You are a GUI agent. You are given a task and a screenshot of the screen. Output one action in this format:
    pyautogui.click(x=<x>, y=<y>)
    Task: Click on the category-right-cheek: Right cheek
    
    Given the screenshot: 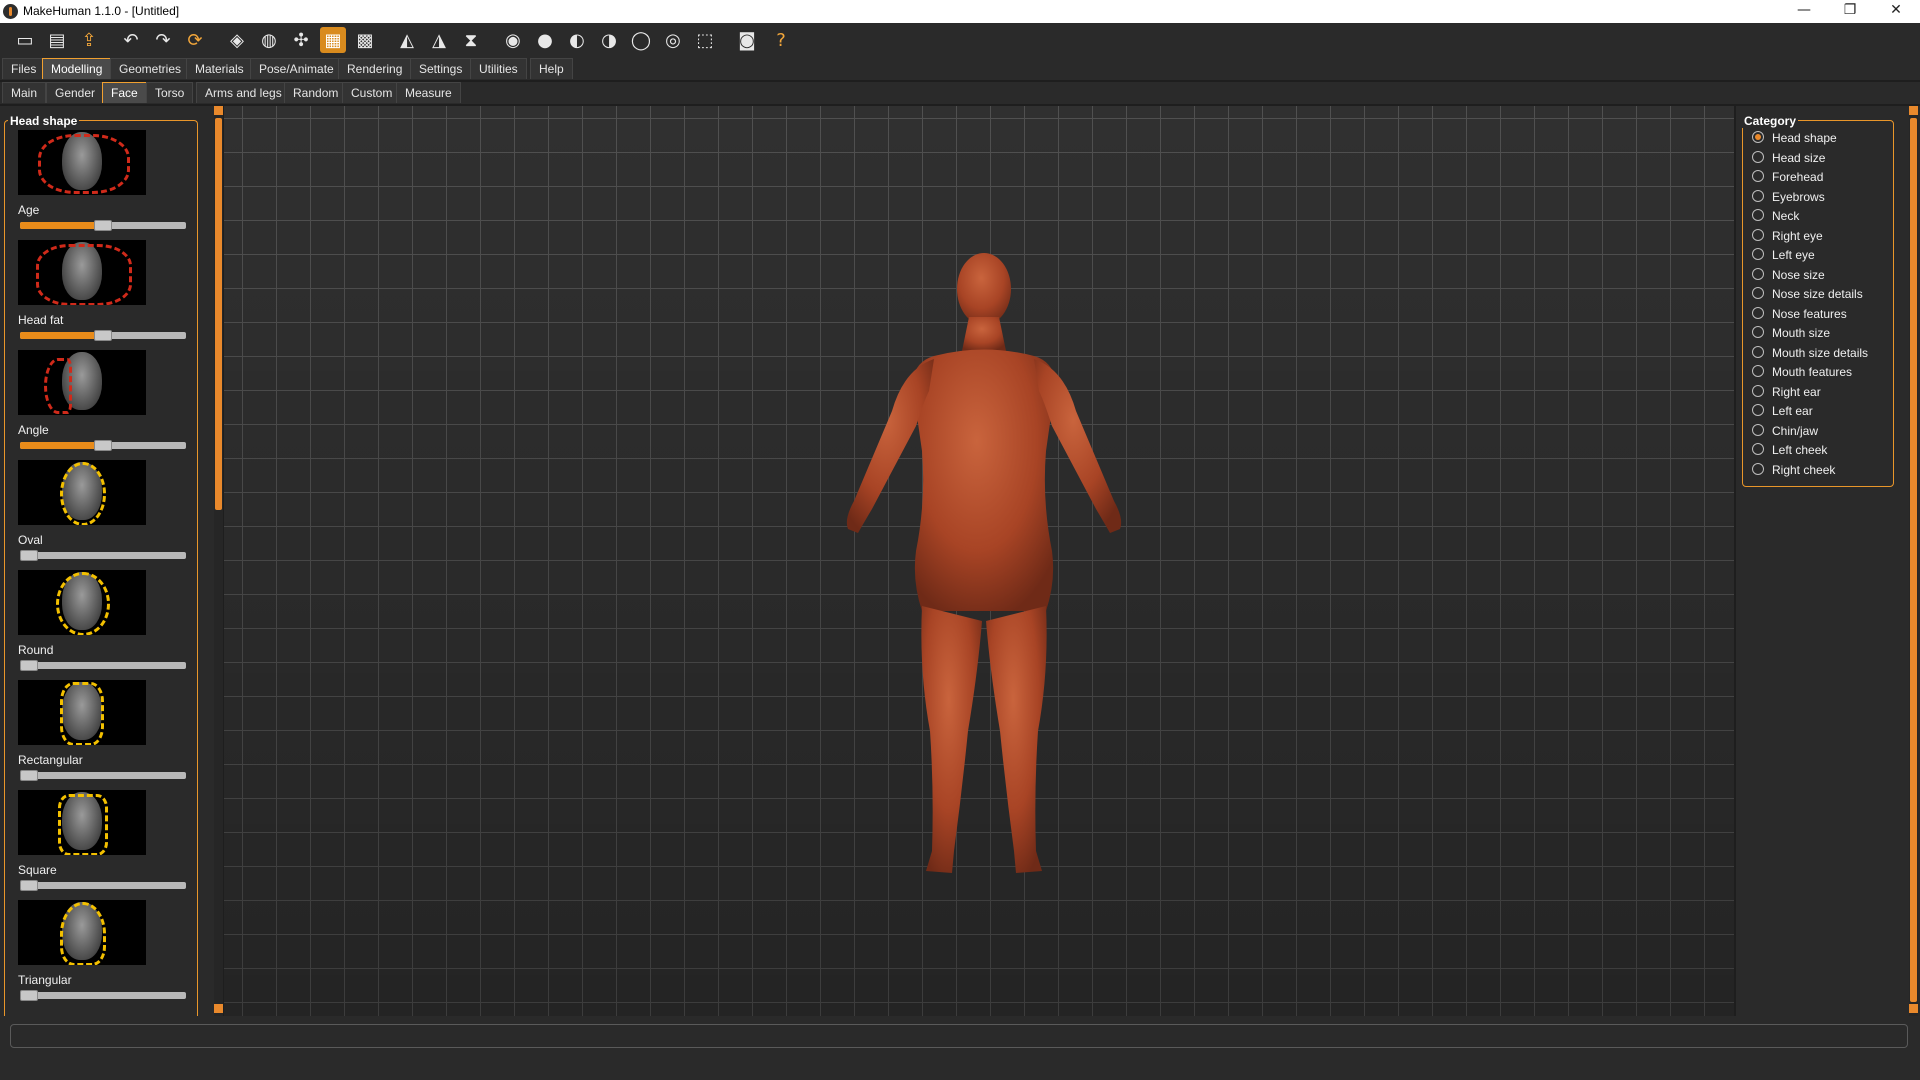 What is the action you would take?
    pyautogui.click(x=1793, y=470)
    